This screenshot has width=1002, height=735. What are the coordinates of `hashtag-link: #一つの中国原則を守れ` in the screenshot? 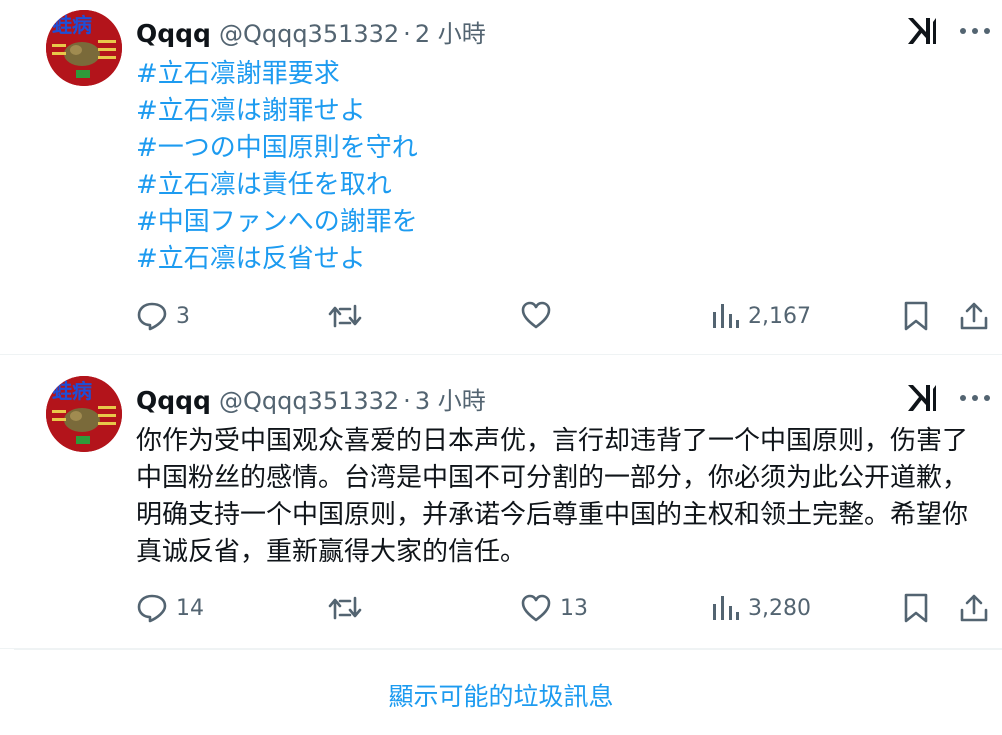 It's located at (277, 148).